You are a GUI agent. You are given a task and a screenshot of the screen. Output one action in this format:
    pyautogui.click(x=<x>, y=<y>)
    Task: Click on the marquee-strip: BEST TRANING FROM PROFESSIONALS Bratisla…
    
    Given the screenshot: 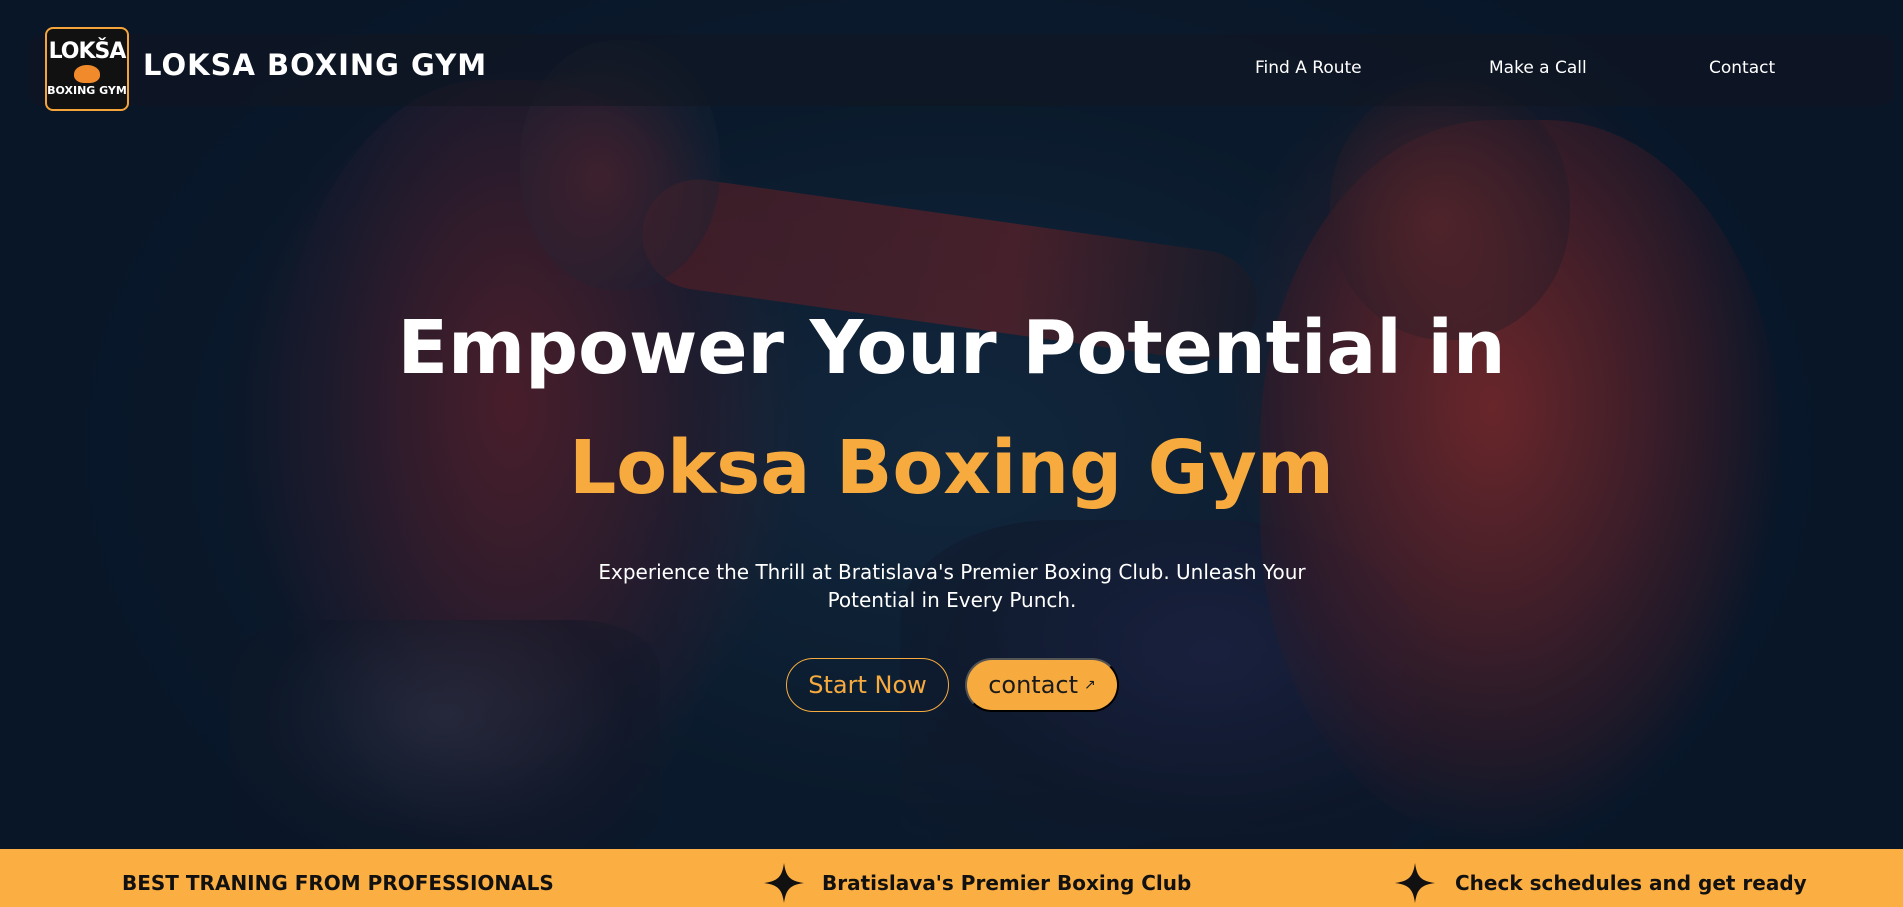 What is the action you would take?
    pyautogui.click(x=951, y=878)
    